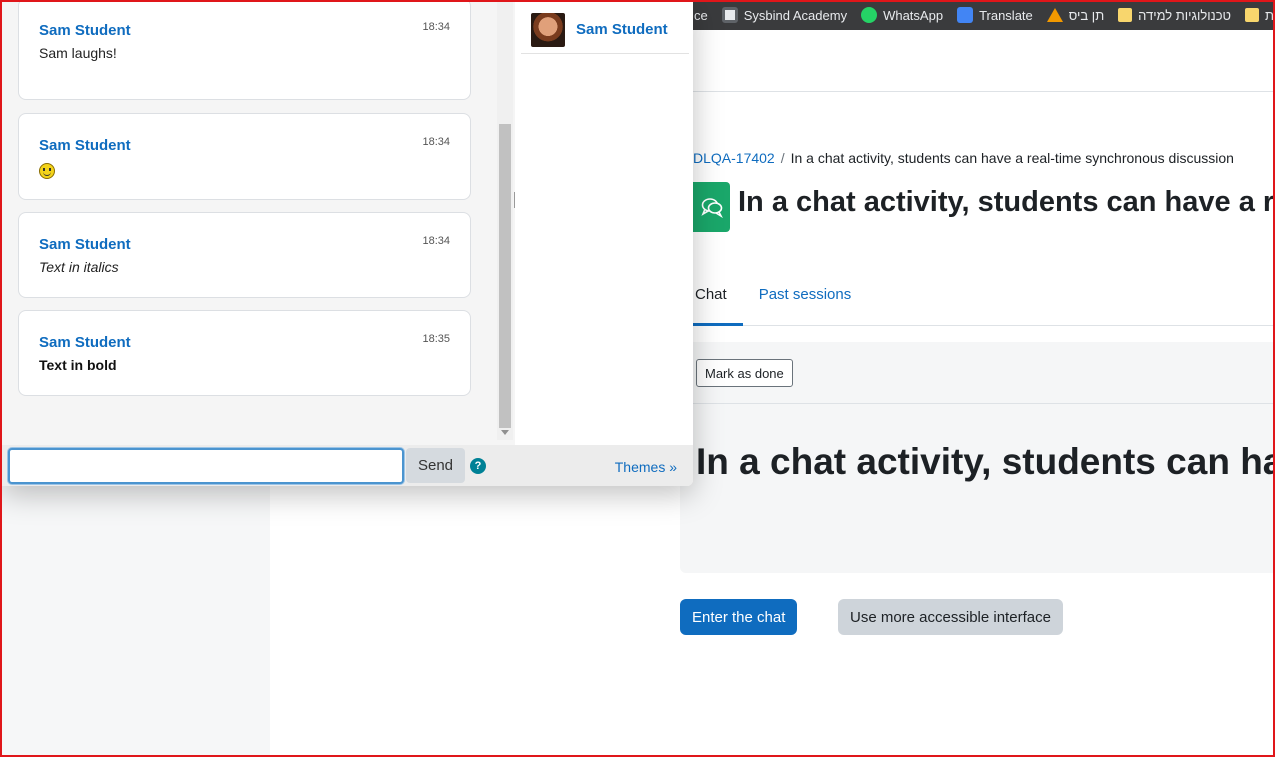 The image size is (1275, 757). Describe the element at coordinates (739, 617) in the screenshot. I see `enter-chat-button: Enter the chat` at that location.